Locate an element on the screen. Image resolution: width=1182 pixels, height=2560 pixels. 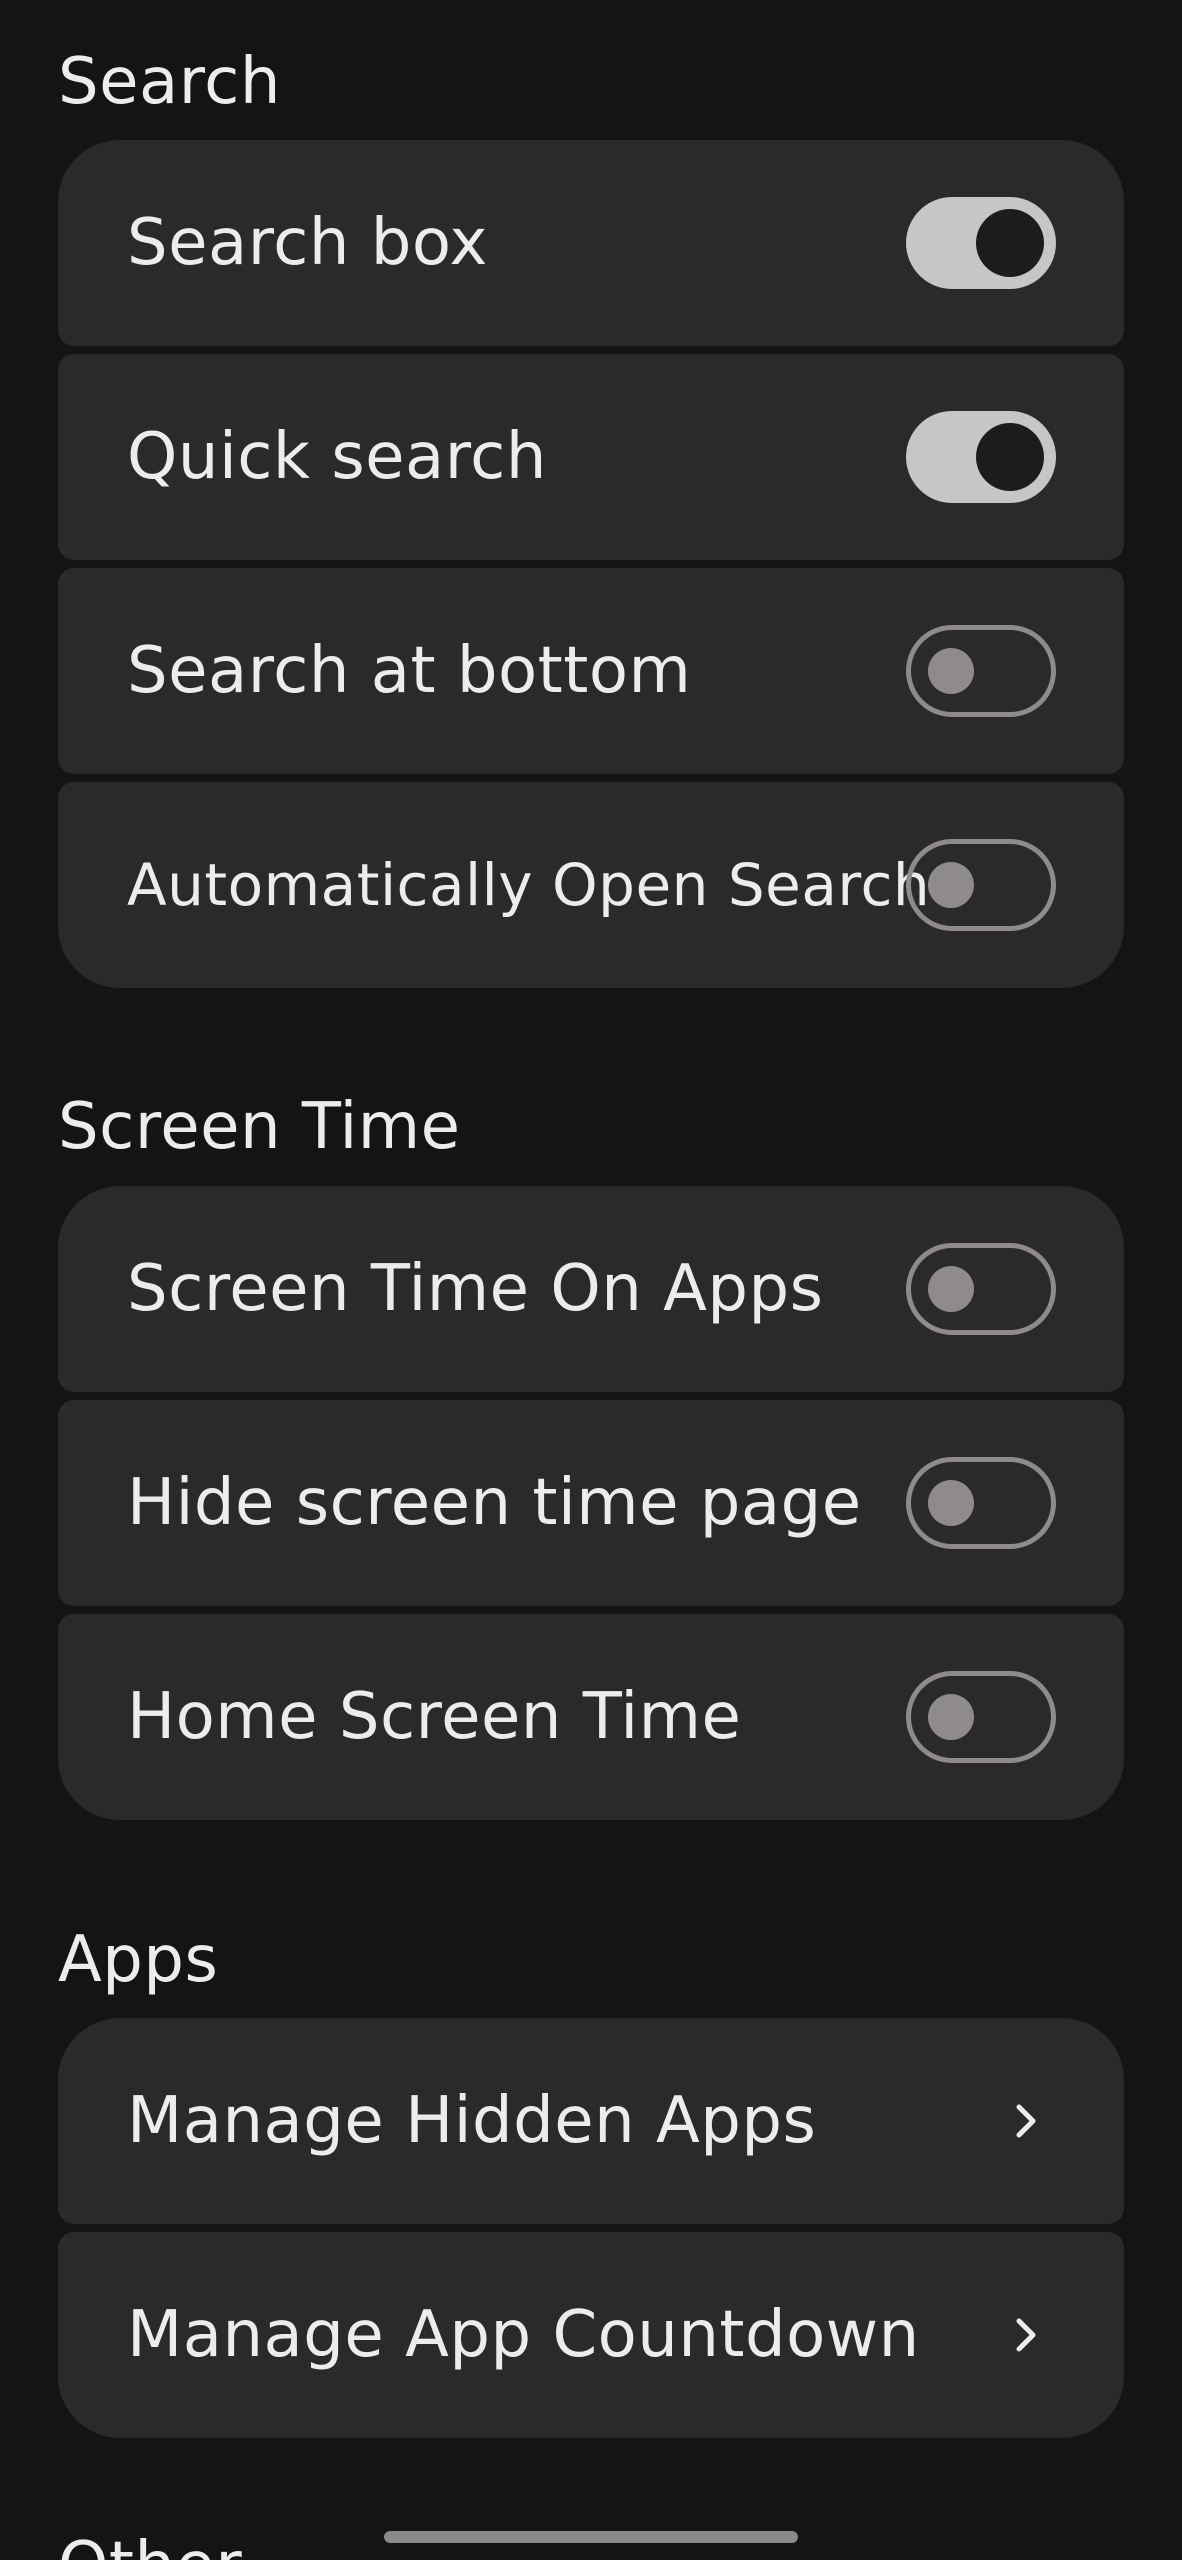
setting-row-screen-time-on-apps: Screen Time On Apps is located at coordinates (591, 1289).